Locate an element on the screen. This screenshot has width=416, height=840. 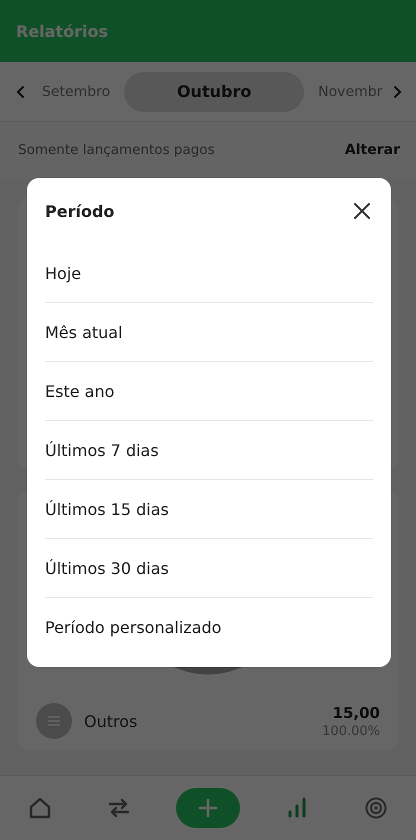
swap-arrows-icon is located at coordinates (118, 808).